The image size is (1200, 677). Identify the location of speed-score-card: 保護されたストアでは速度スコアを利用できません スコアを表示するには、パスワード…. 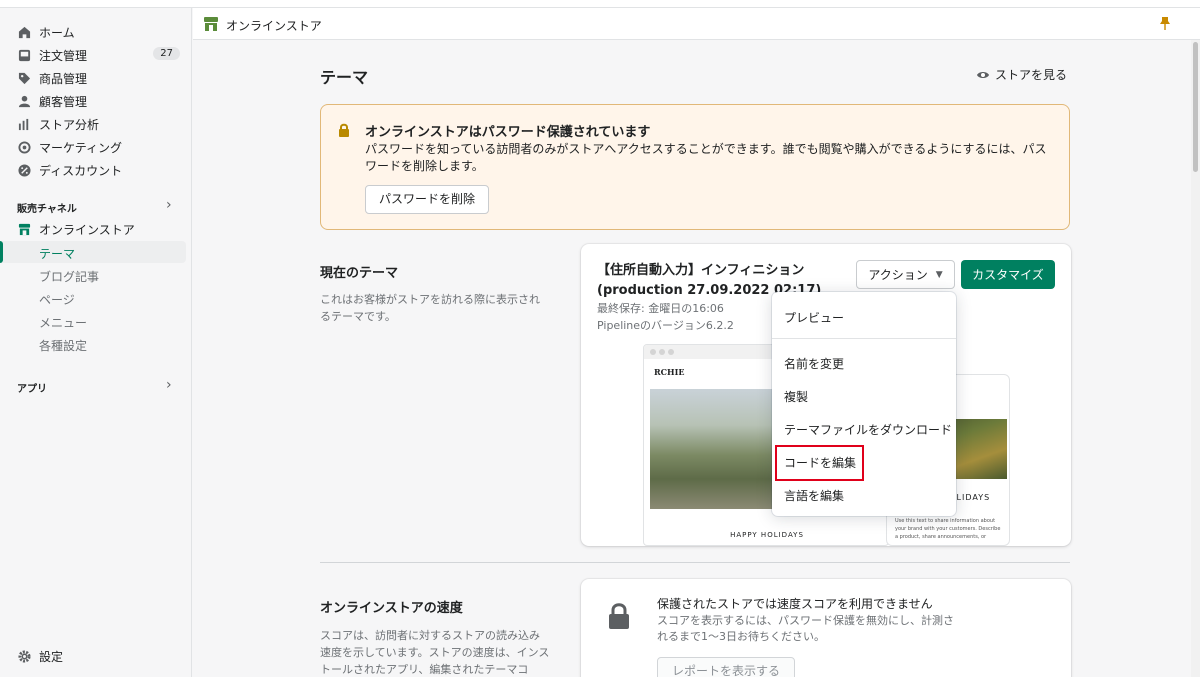
(826, 628).